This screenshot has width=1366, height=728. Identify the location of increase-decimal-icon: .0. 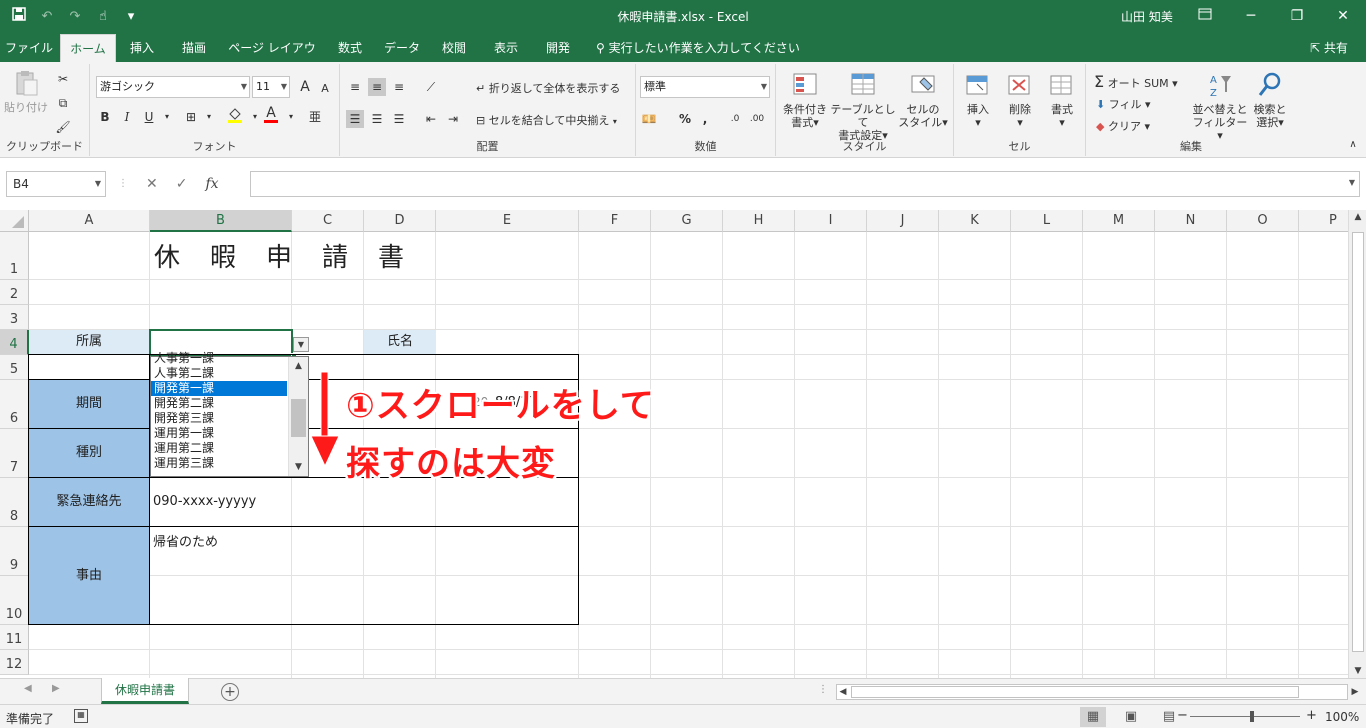
(735, 119).